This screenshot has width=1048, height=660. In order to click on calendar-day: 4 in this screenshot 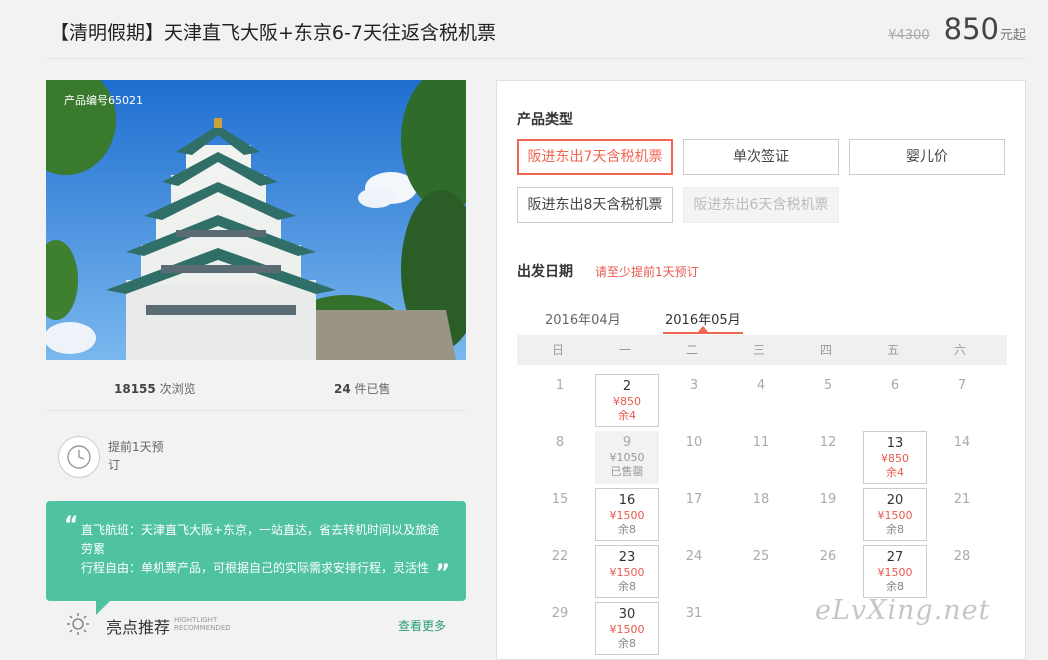, I will do `click(761, 400)`.